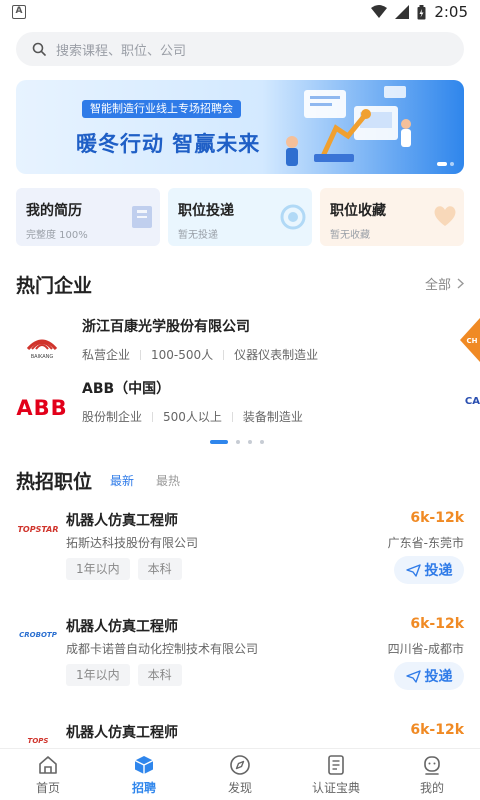 The image size is (480, 800). What do you see at coordinates (240, 49) in the screenshot?
I see `search-input: 搜索课程、职位、公司` at bounding box center [240, 49].